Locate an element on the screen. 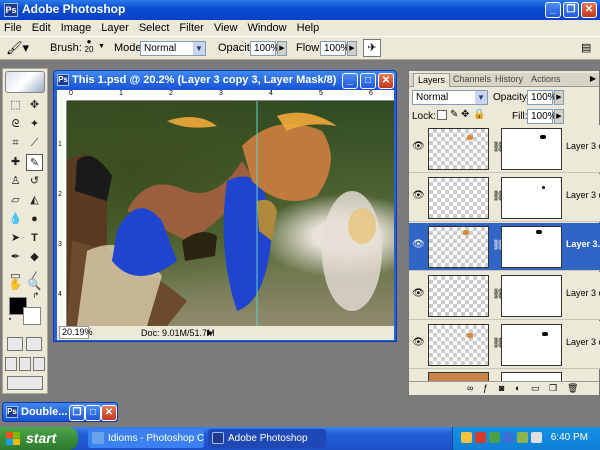 The height and width of the screenshot is (450, 600). vertical-ruler: 1 2 3 4 is located at coordinates (62, 213).